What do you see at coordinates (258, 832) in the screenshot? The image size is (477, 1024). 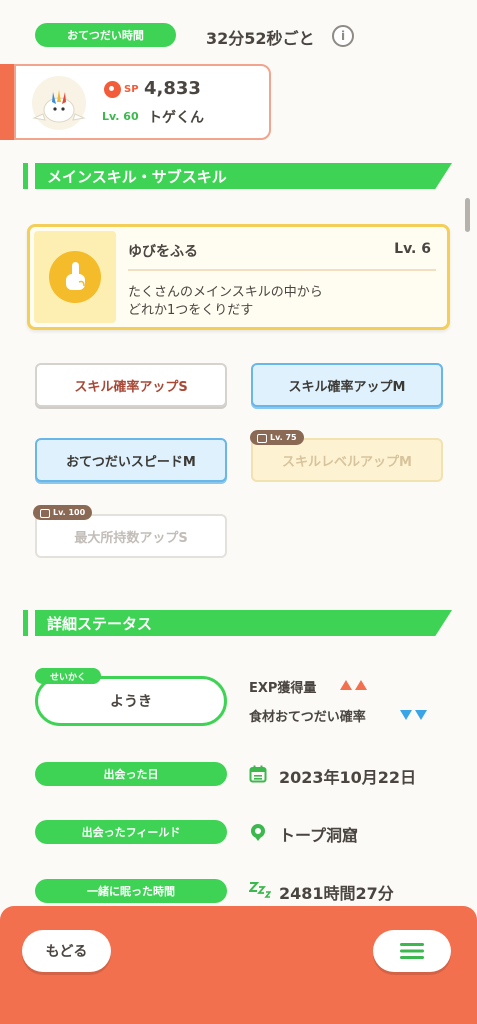 I see `field-pin-icon` at bounding box center [258, 832].